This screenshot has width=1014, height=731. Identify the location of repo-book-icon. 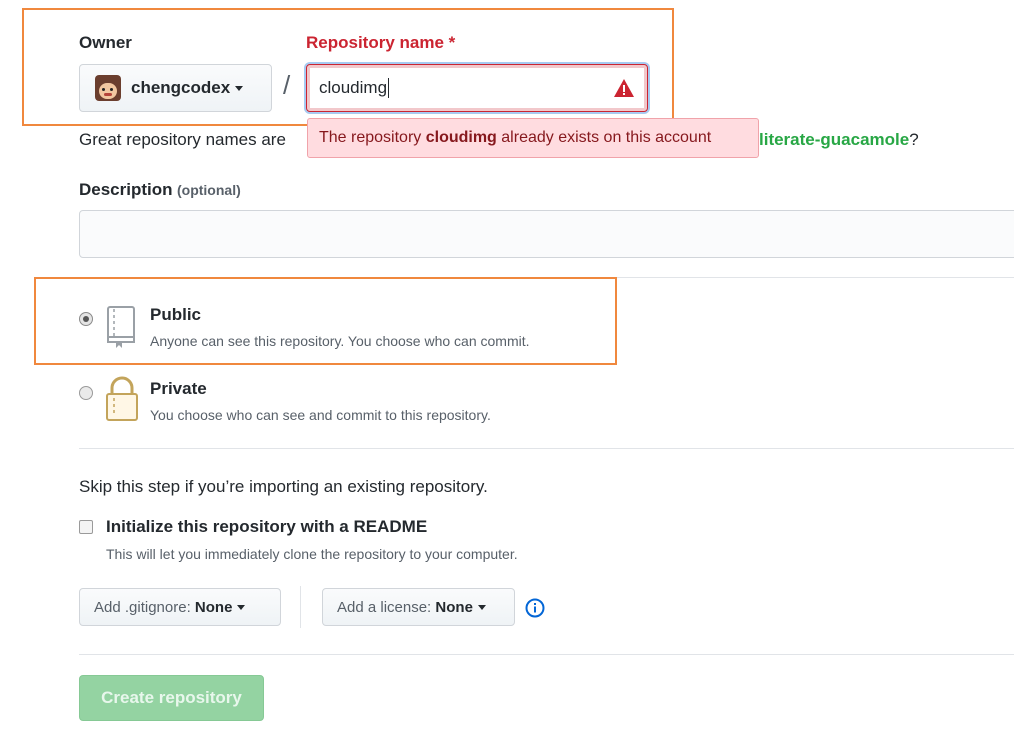
(122, 329).